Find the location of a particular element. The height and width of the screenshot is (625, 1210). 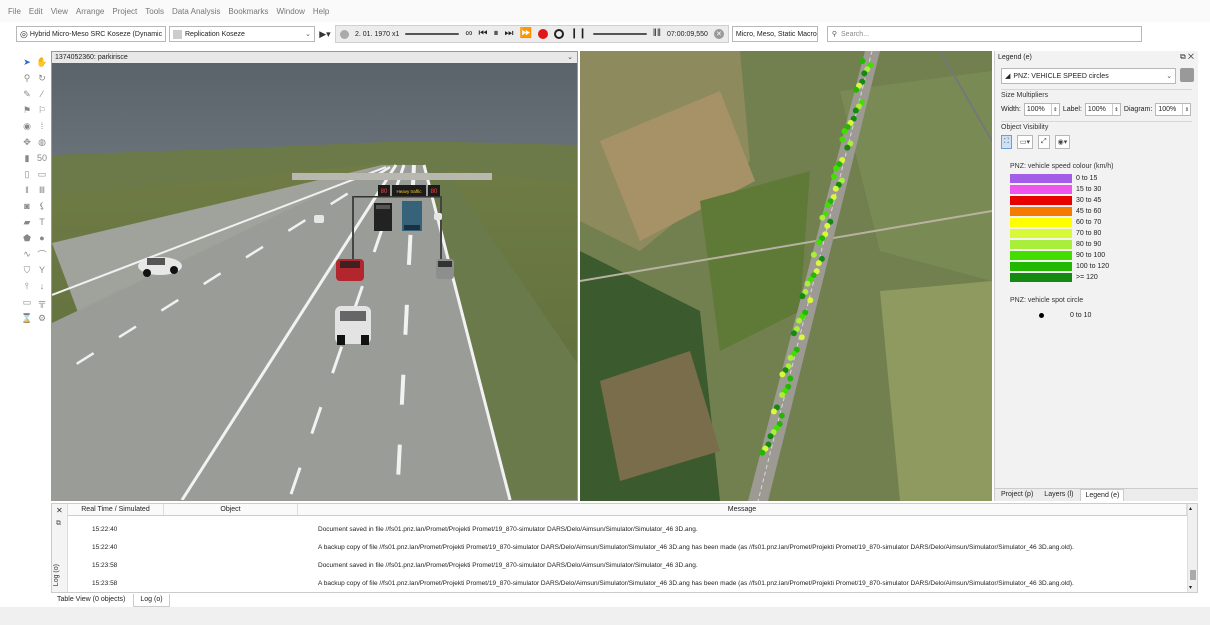

text-icon: T is located at coordinates (42, 222).